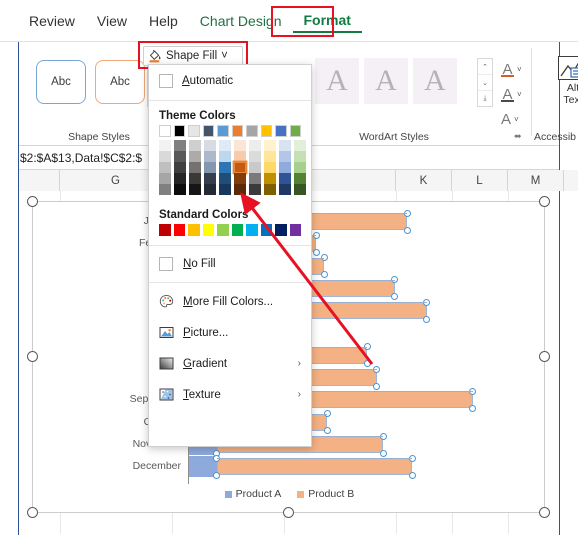 The image size is (578, 535). I want to click on wordart-gallery-scroll: ⌃ ⌄ ⤓, so click(485, 82).